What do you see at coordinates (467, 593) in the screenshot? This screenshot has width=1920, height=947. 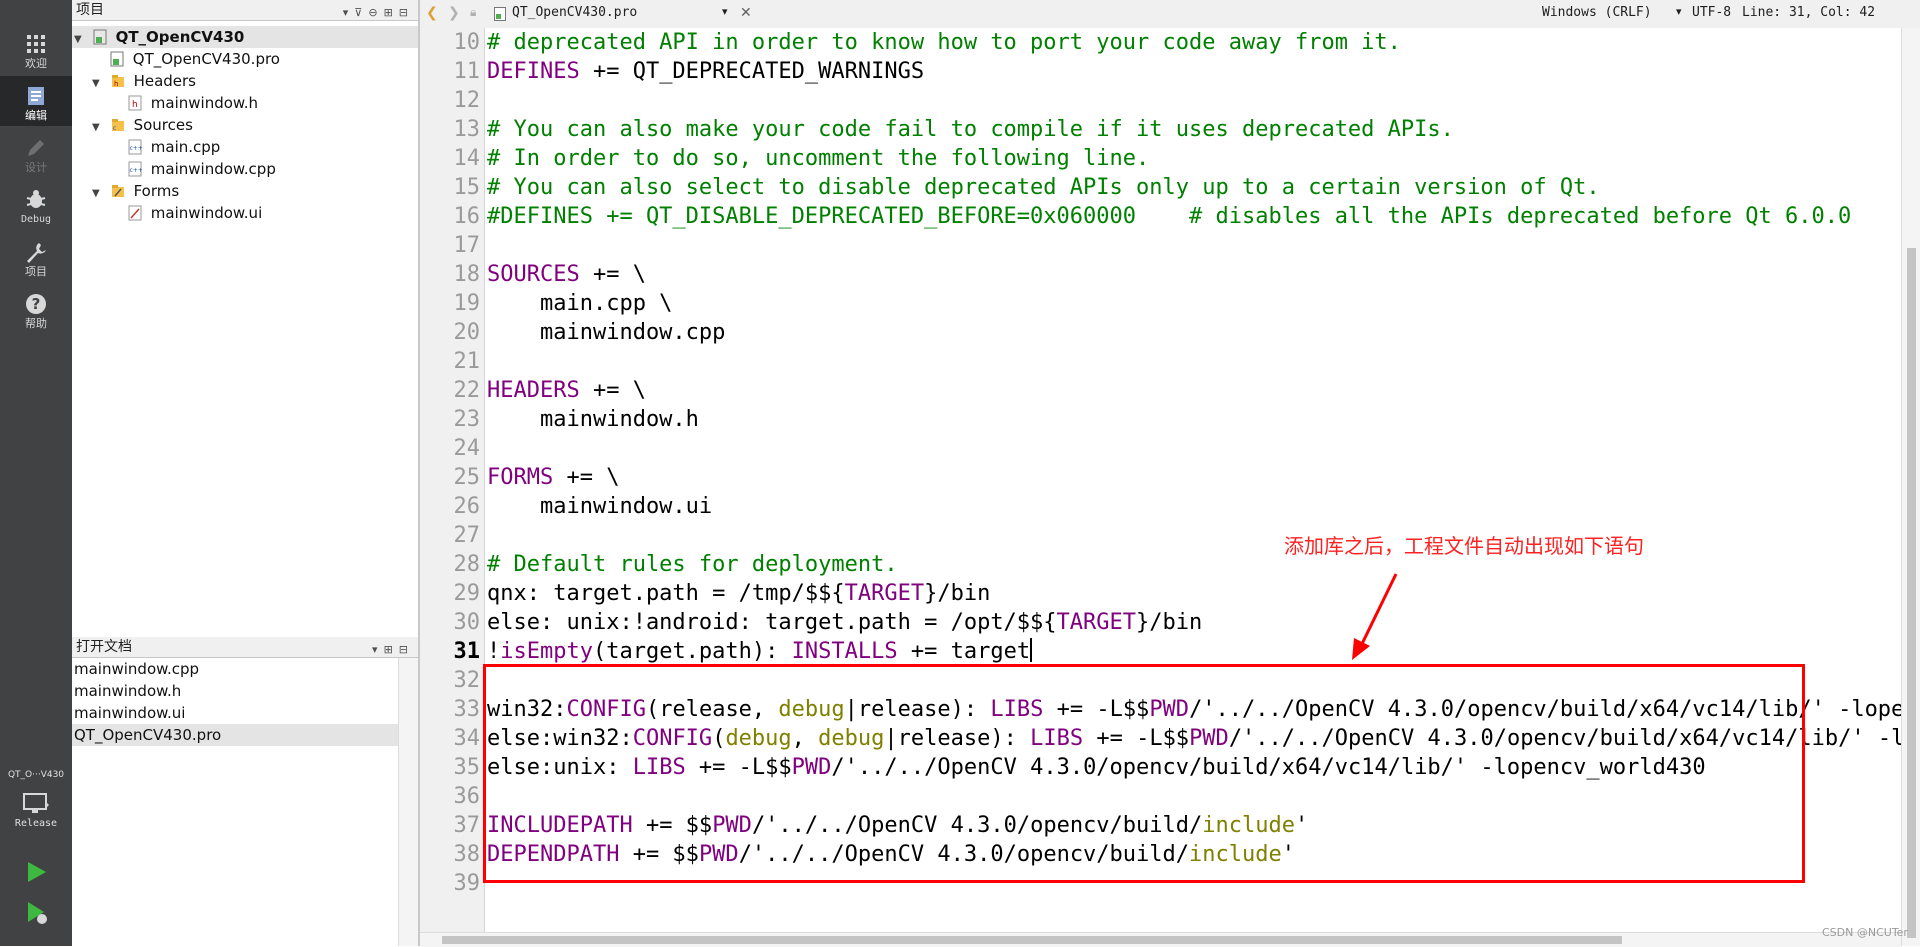 I see `line-number: 29` at bounding box center [467, 593].